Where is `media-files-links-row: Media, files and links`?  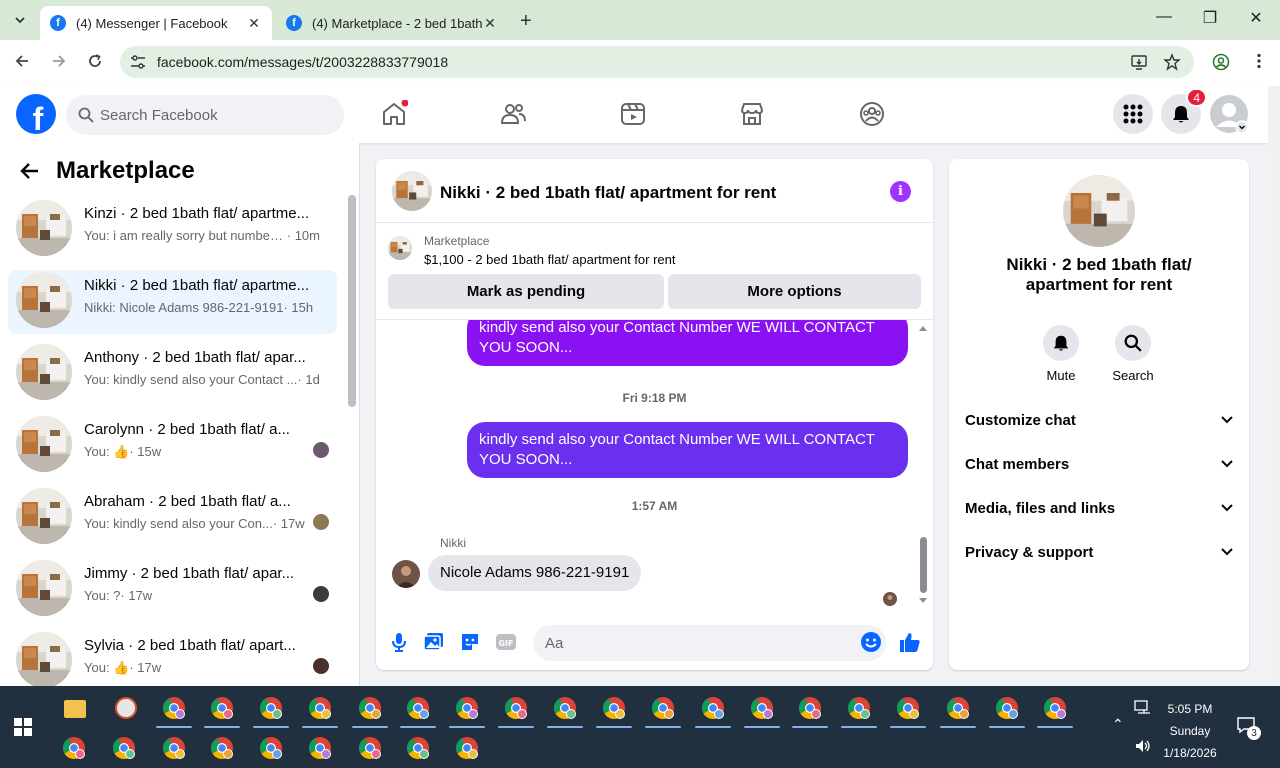 media-files-links-row: Media, files and links is located at coordinates (1099, 508).